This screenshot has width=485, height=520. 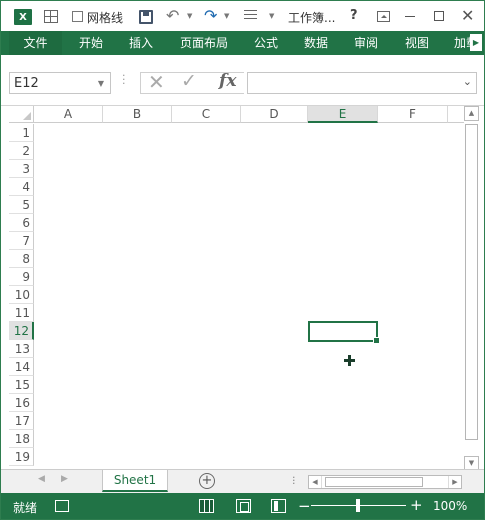 I want to click on row-header-4: 4, so click(x=21, y=187).